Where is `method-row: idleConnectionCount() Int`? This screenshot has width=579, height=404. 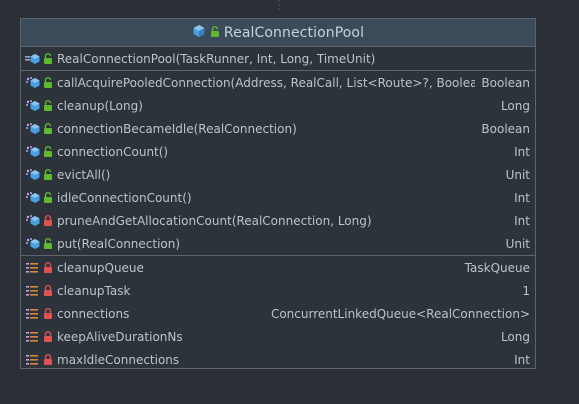 method-row: idleConnectionCount() Int is located at coordinates (278, 197).